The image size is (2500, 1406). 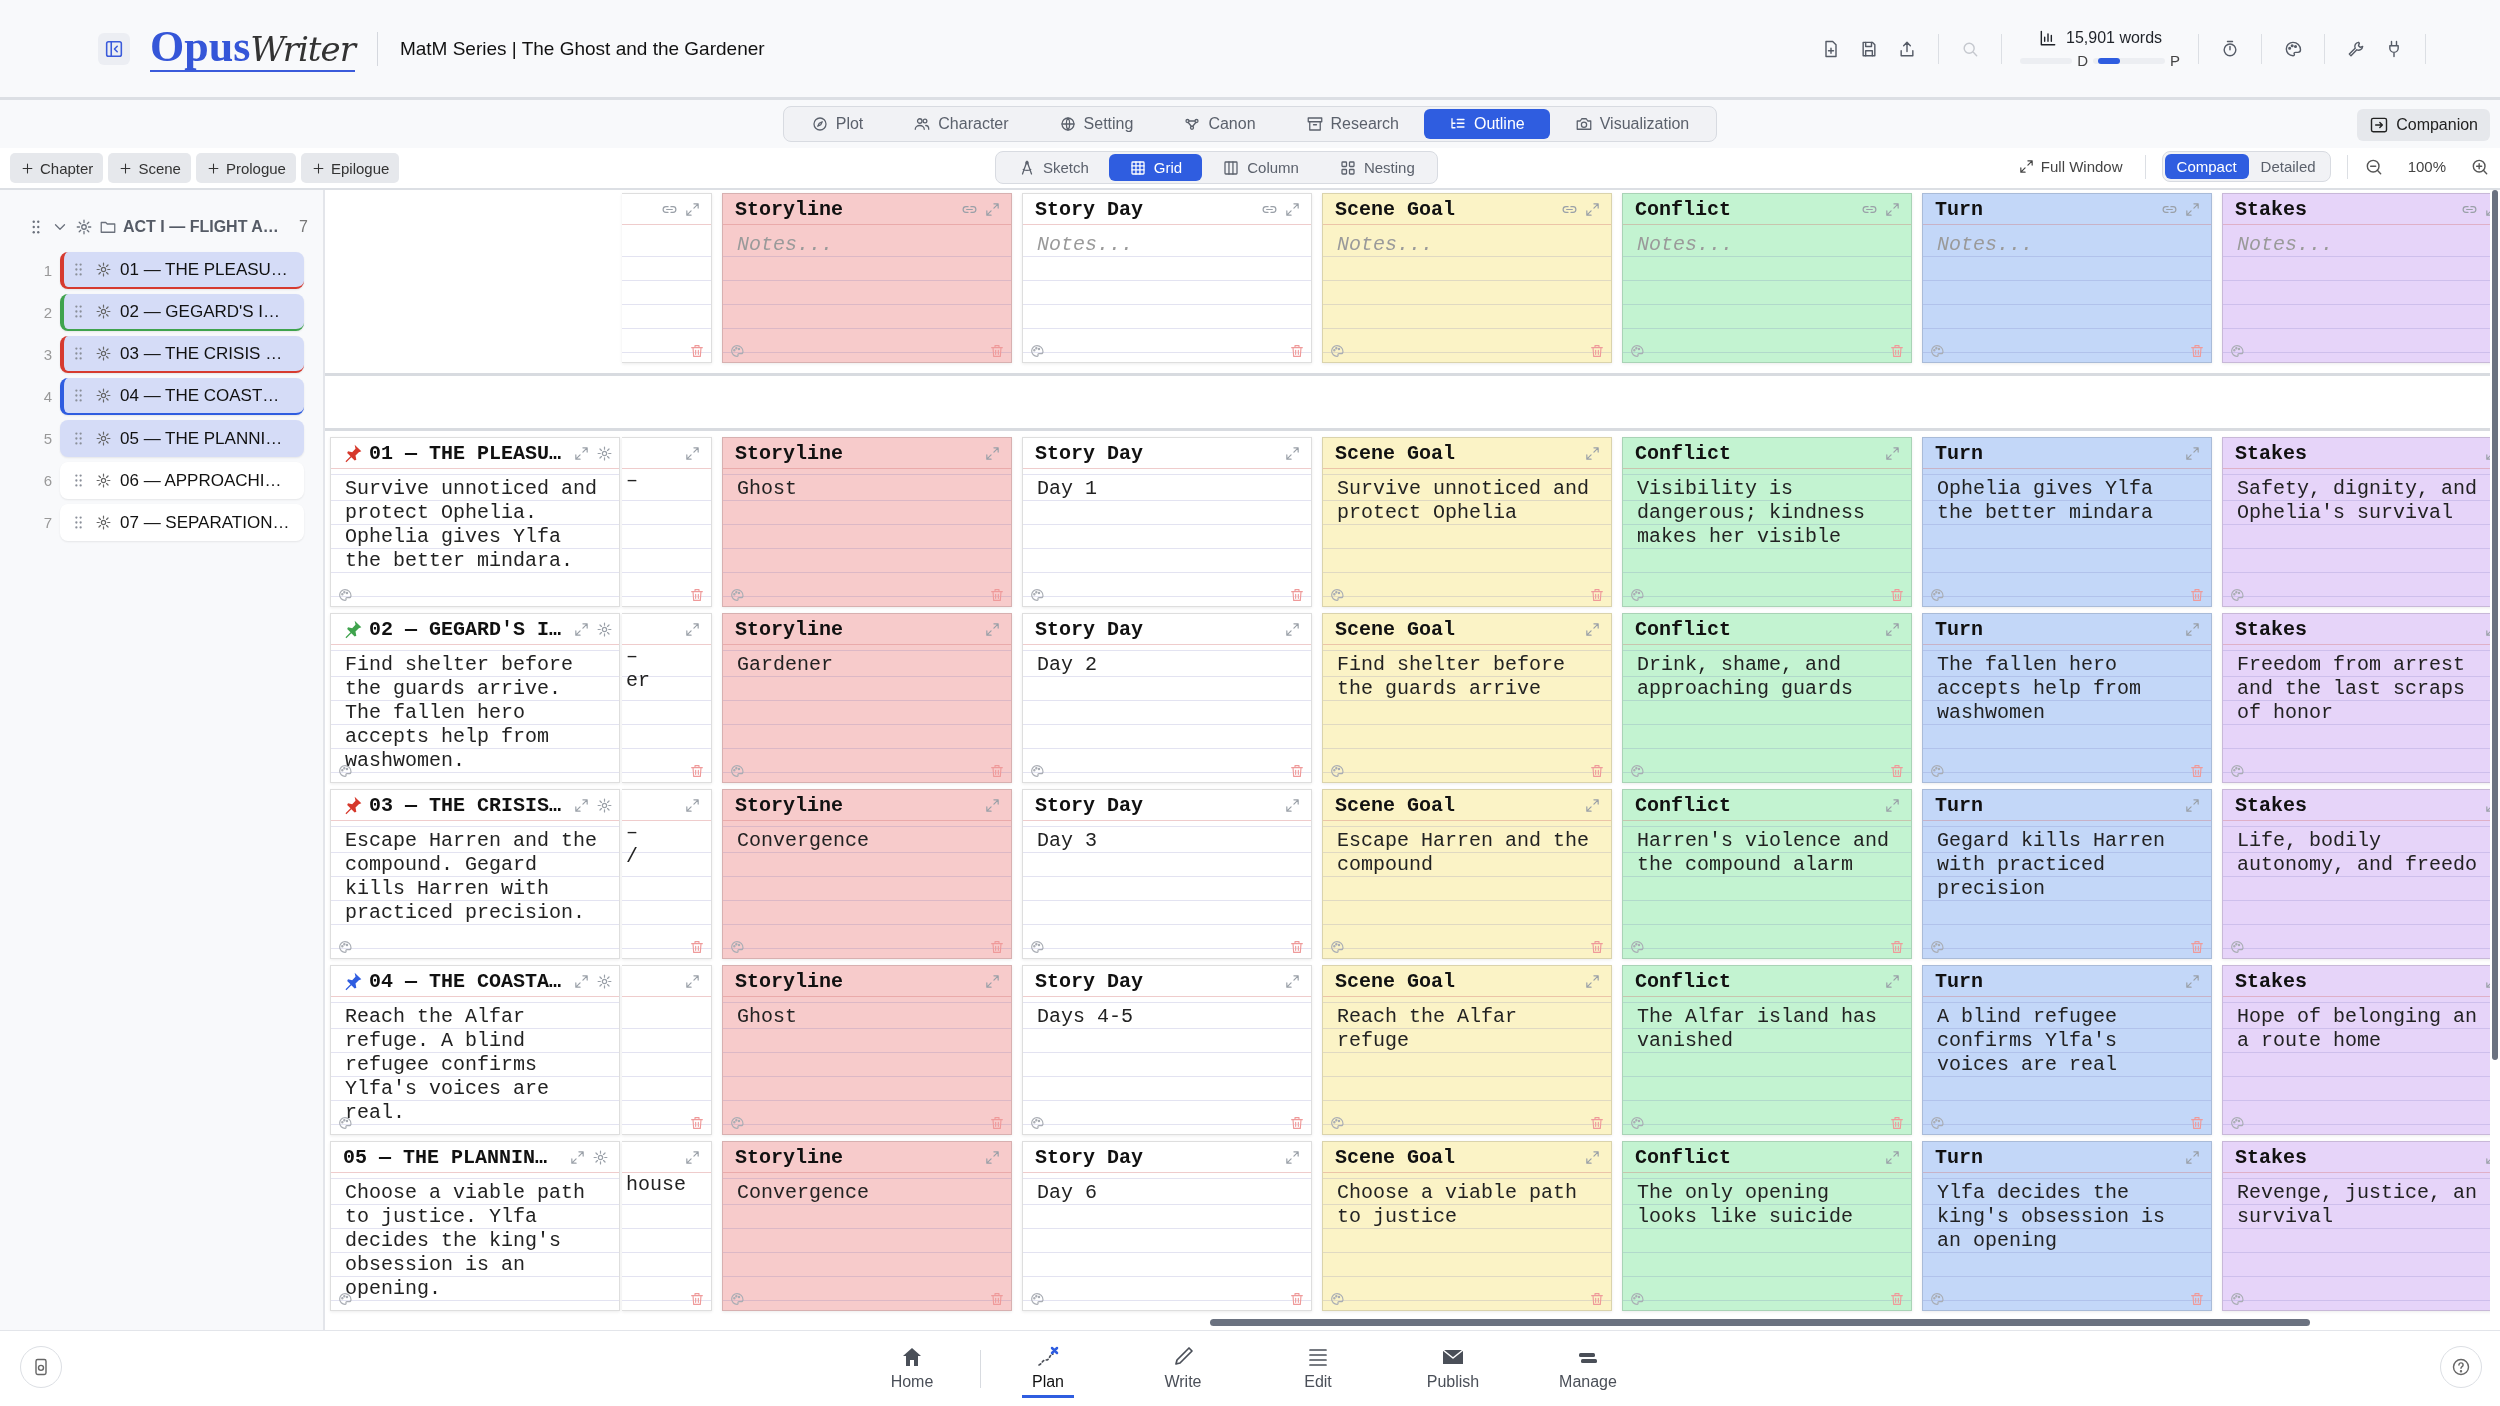 What do you see at coordinates (1352, 124) in the screenshot?
I see `mode-tab: Research` at bounding box center [1352, 124].